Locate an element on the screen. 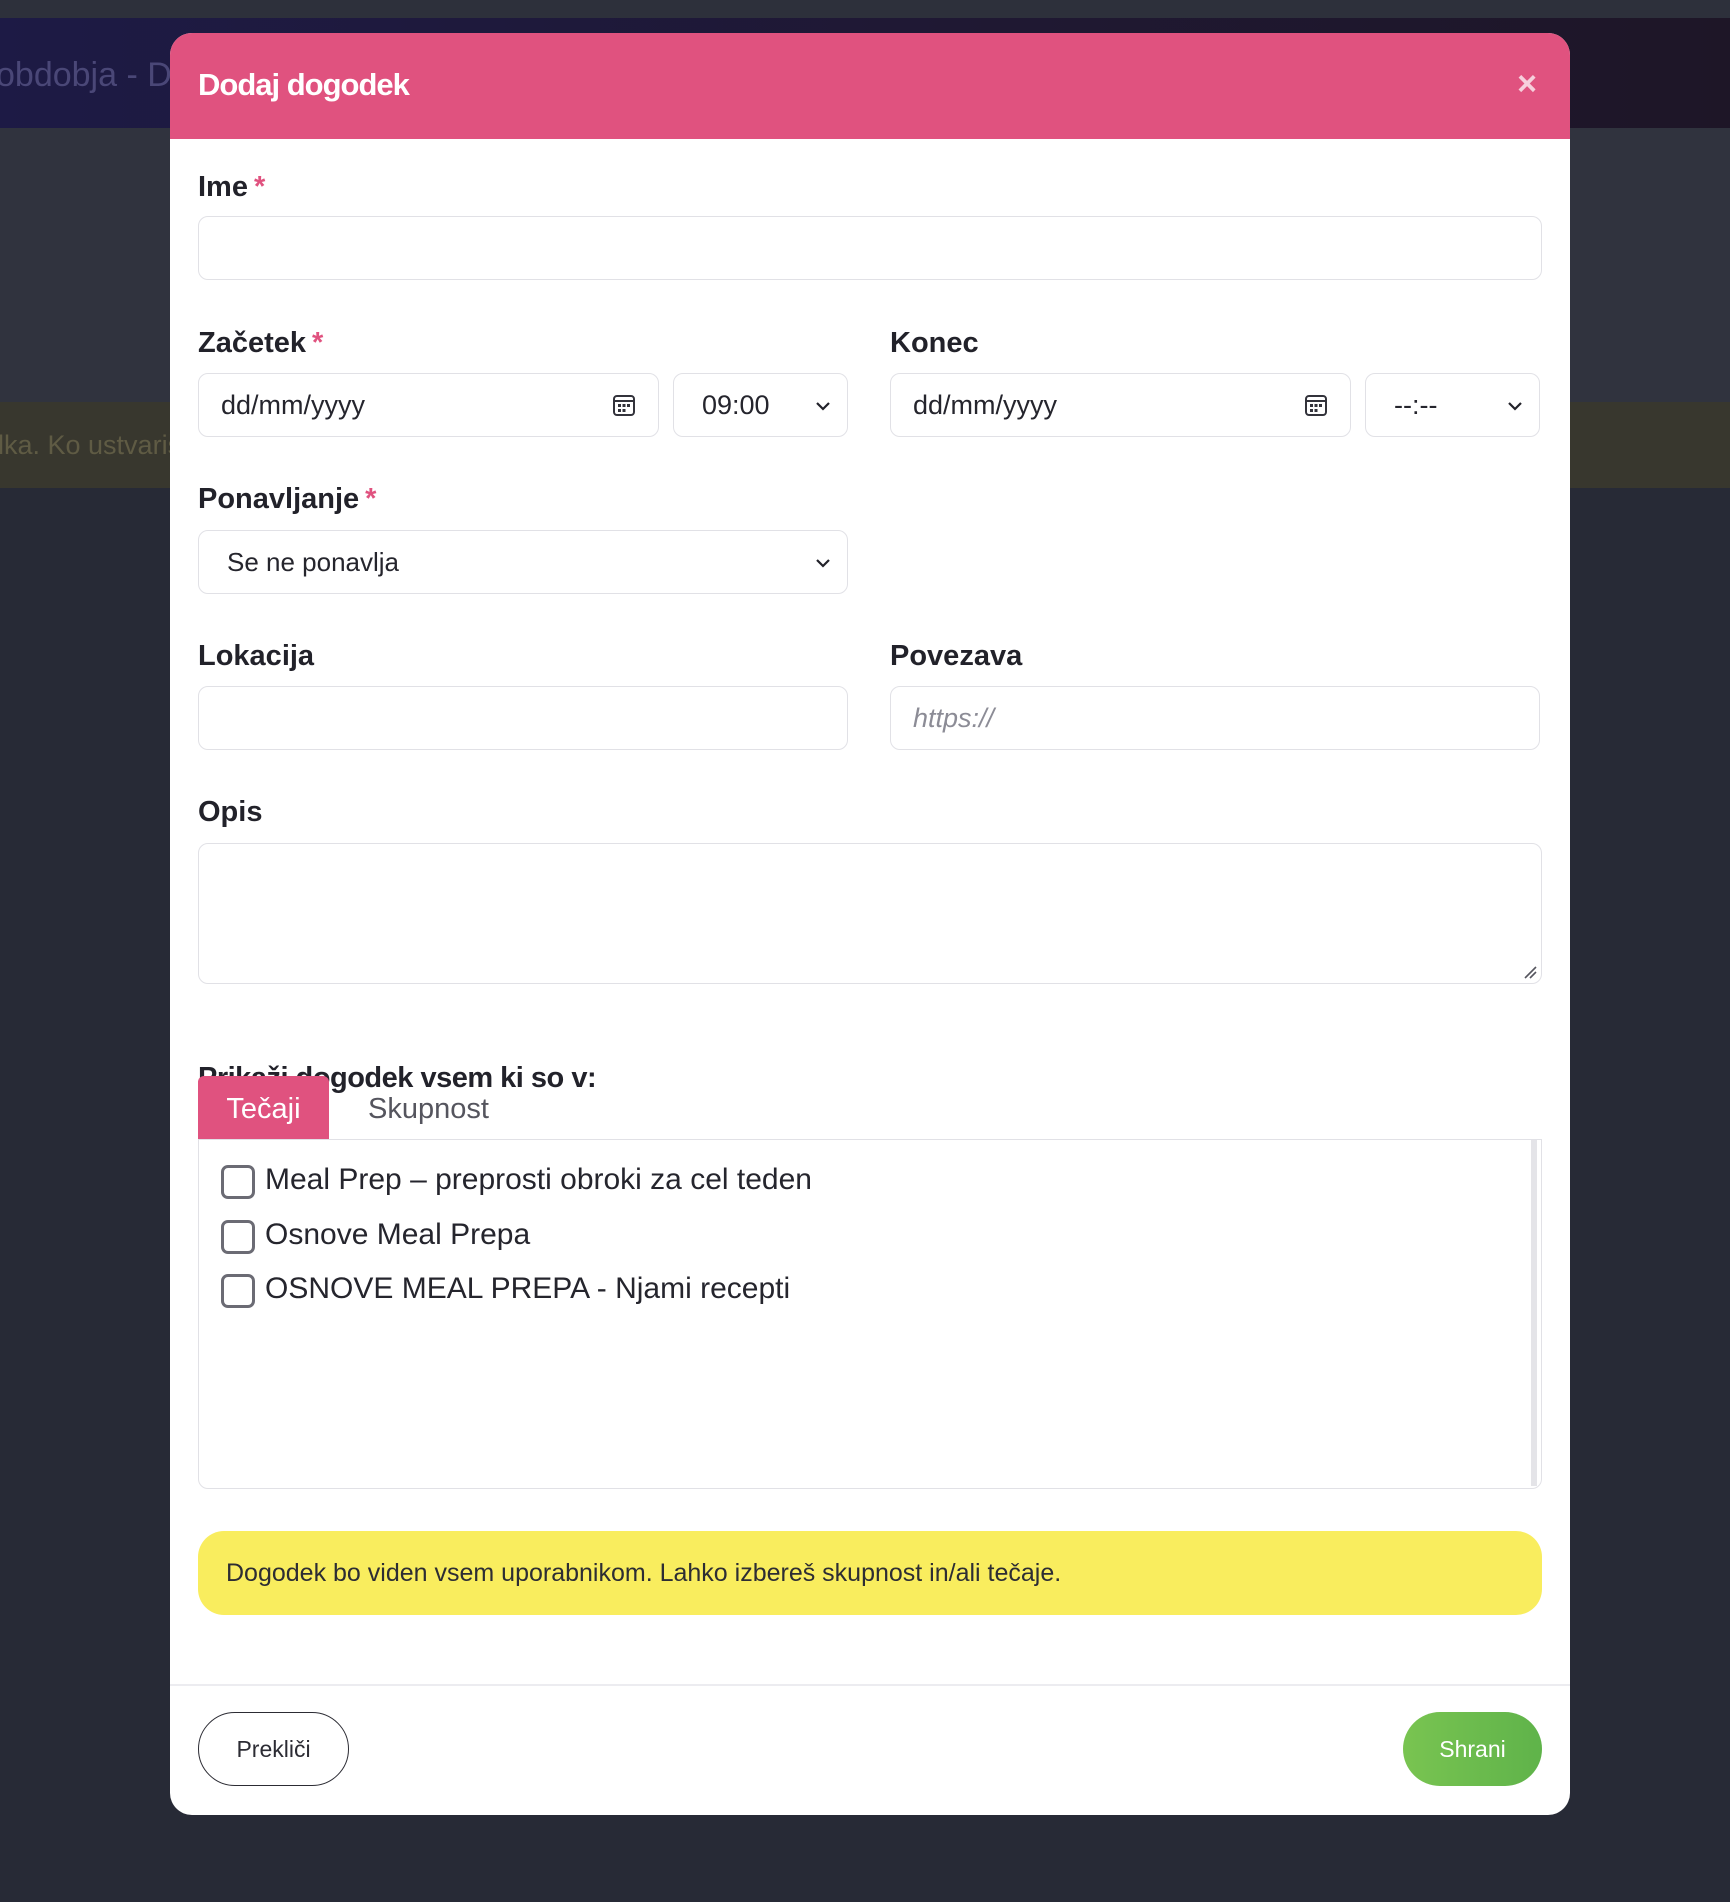 This screenshot has height=1902, width=1730. location-input is located at coordinates (523, 718).